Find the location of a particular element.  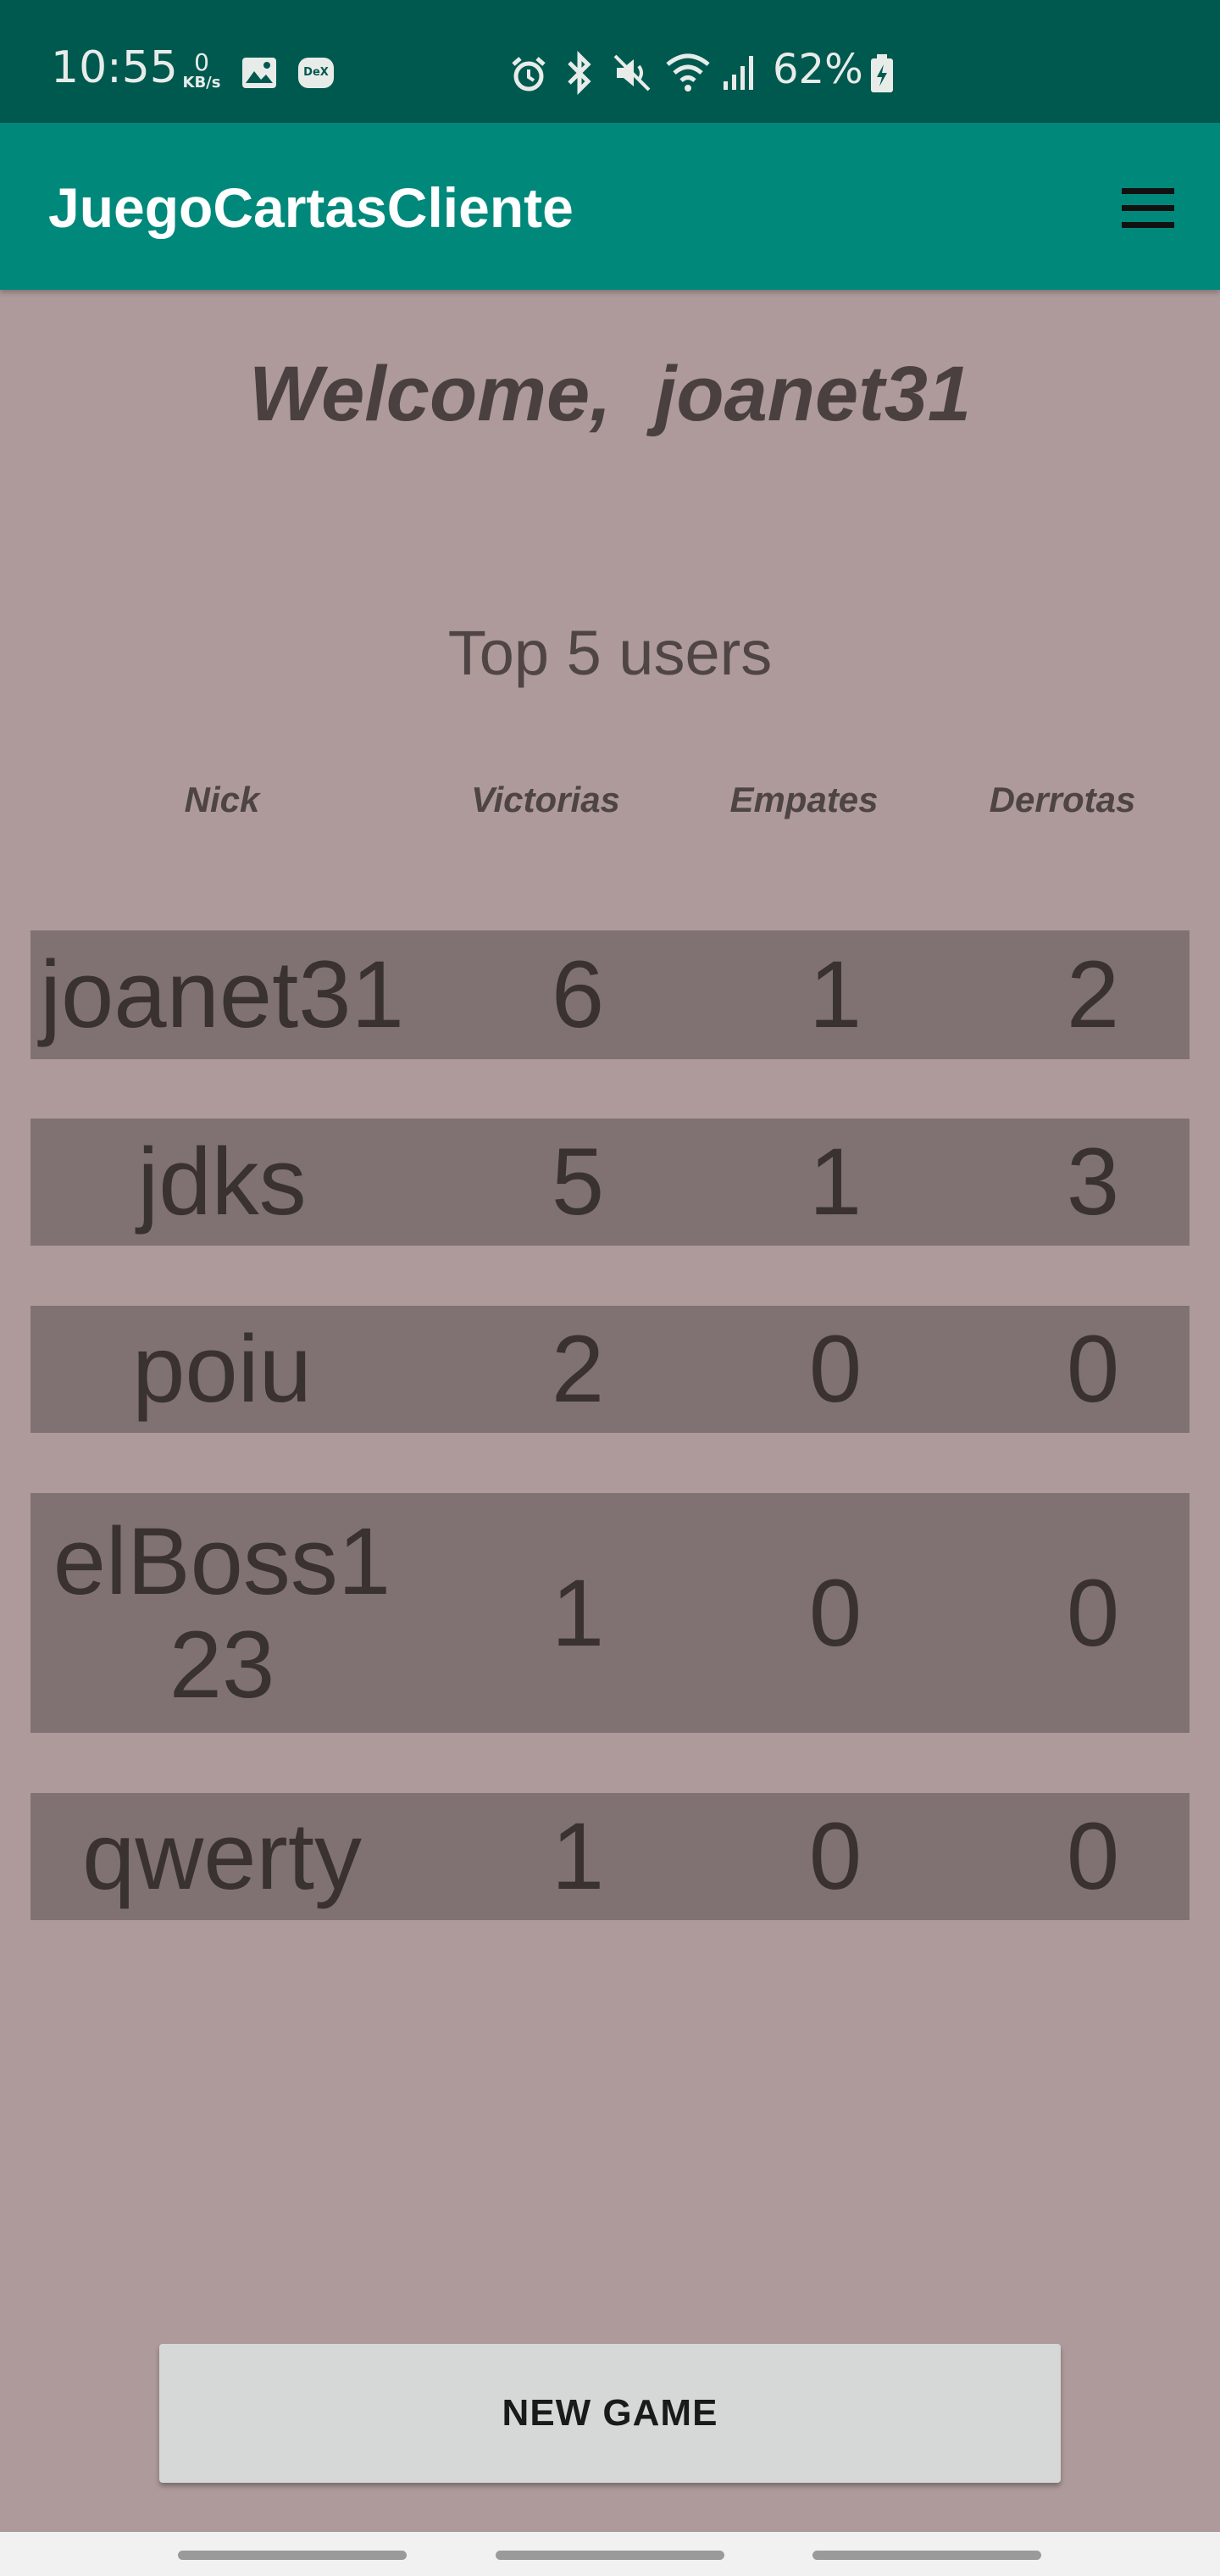

battery-percent: 62% is located at coordinates (818, 69).